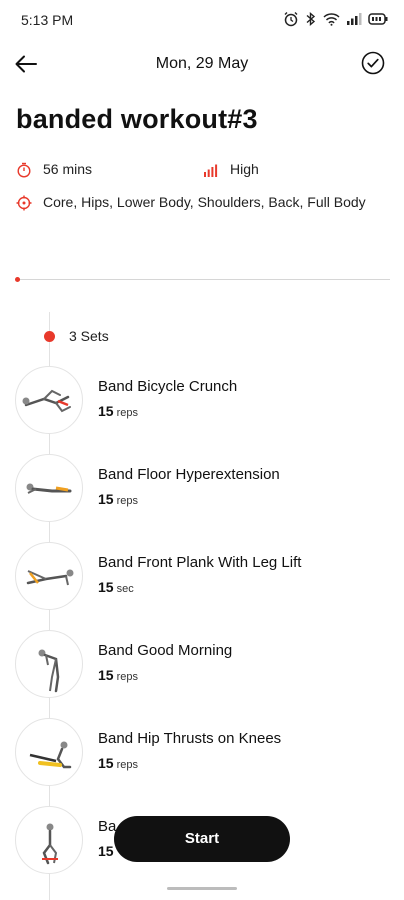 The image size is (404, 900). I want to click on duration-row: 56 mins, so click(54, 169).